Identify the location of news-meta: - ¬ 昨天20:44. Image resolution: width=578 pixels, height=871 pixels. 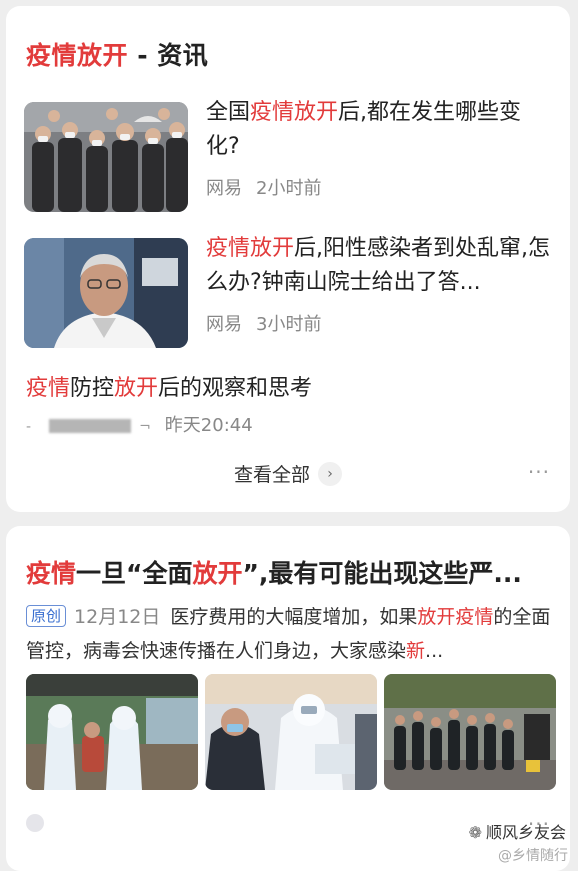
(139, 424).